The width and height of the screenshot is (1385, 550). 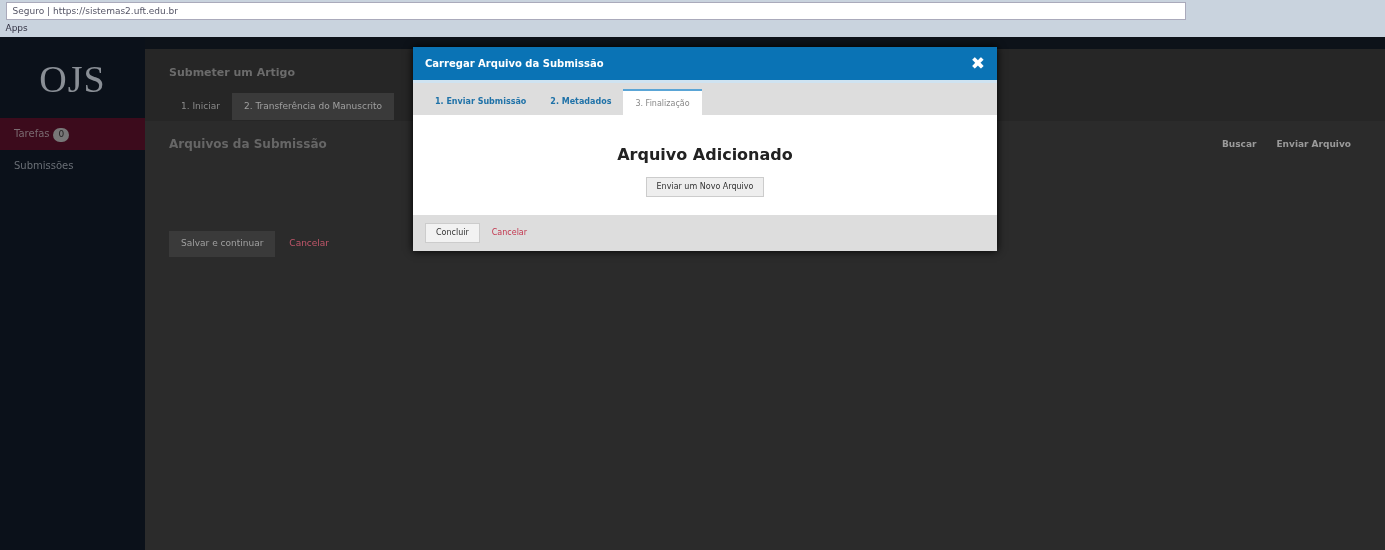 I want to click on bookmark-link: Apps, so click(x=16, y=29).